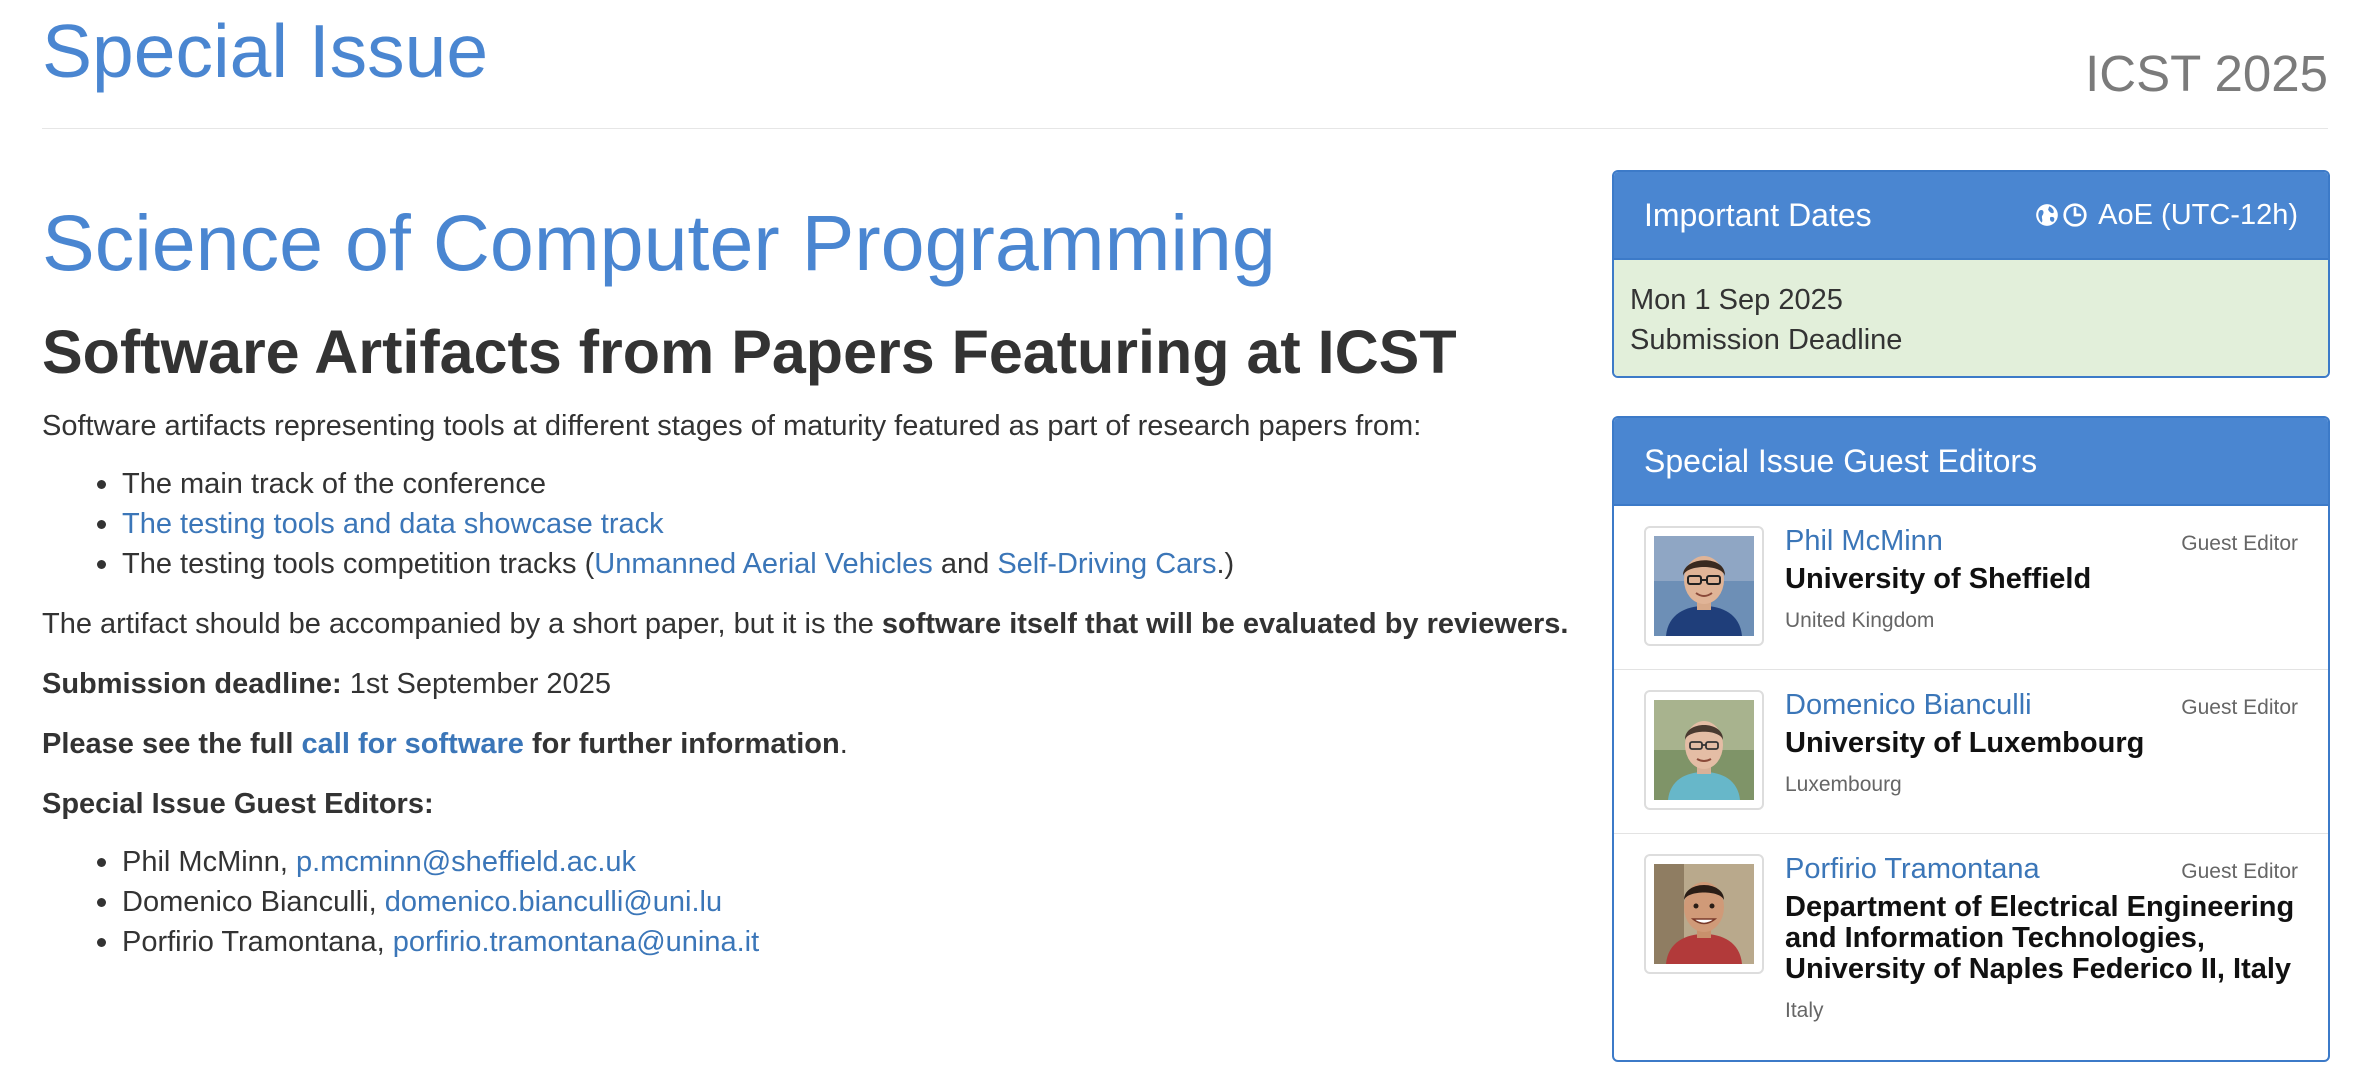 This screenshot has height=1076, width=2374. What do you see at coordinates (253, 901) in the screenshot?
I see `editor-name: Domenico Bianculli,` at bounding box center [253, 901].